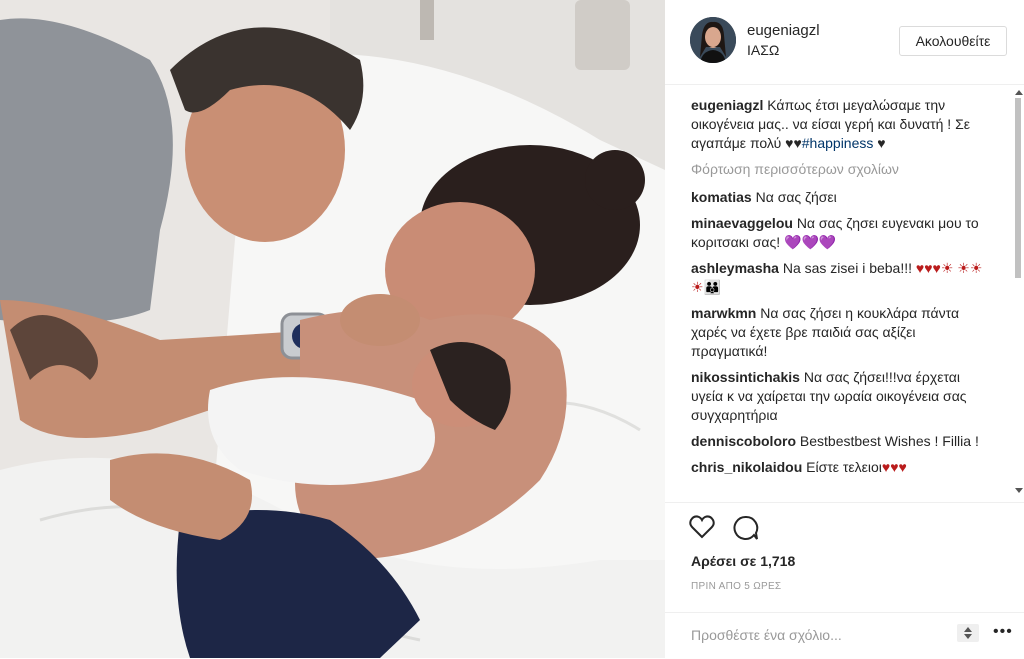 This screenshot has width=1024, height=659. What do you see at coordinates (968, 633) in the screenshot?
I see `sort-spinner-icon` at bounding box center [968, 633].